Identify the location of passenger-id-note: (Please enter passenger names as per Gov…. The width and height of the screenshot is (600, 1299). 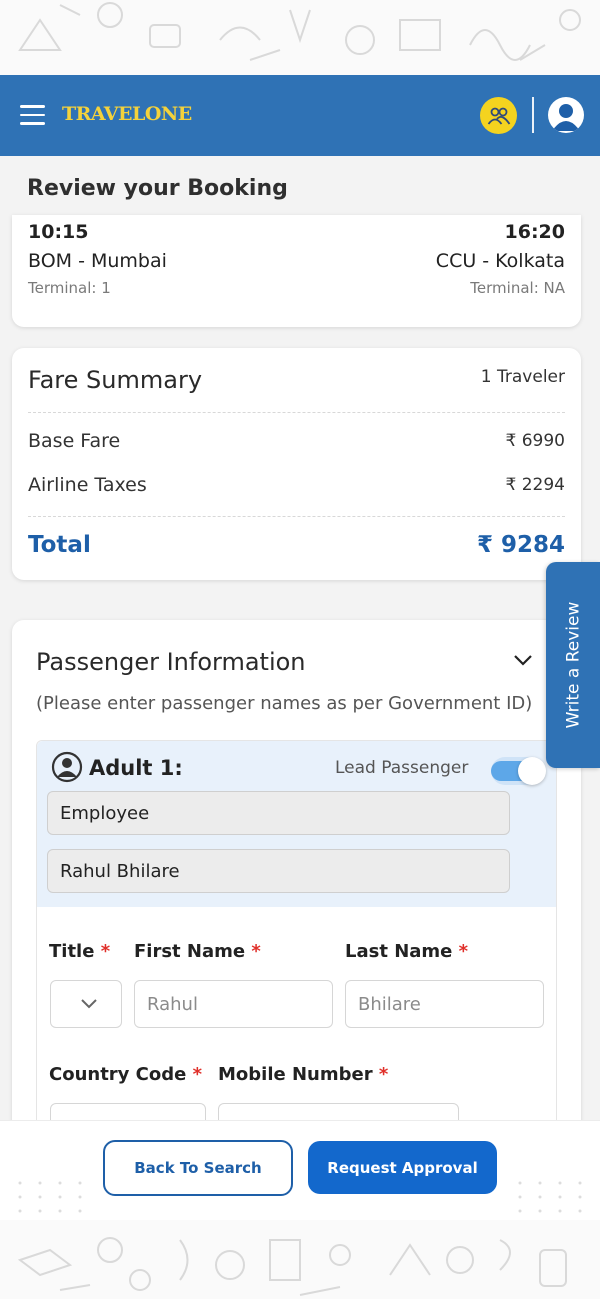
(284, 703).